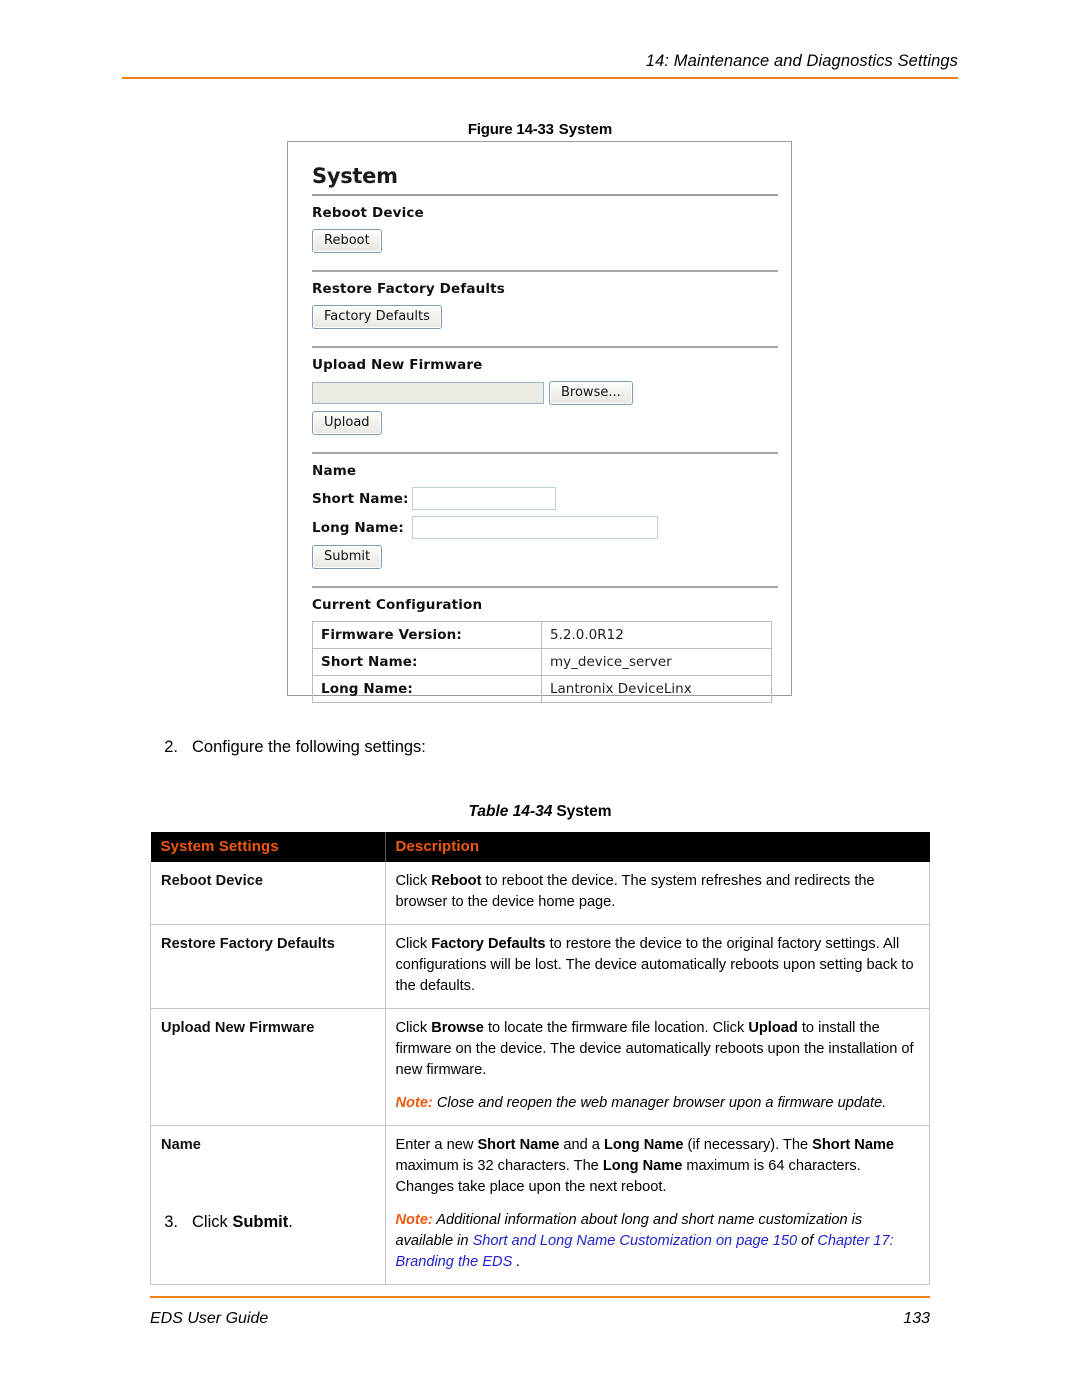 The height and width of the screenshot is (1397, 1080). What do you see at coordinates (773, 1028) in the screenshot?
I see `desc-emphasis: Upload` at bounding box center [773, 1028].